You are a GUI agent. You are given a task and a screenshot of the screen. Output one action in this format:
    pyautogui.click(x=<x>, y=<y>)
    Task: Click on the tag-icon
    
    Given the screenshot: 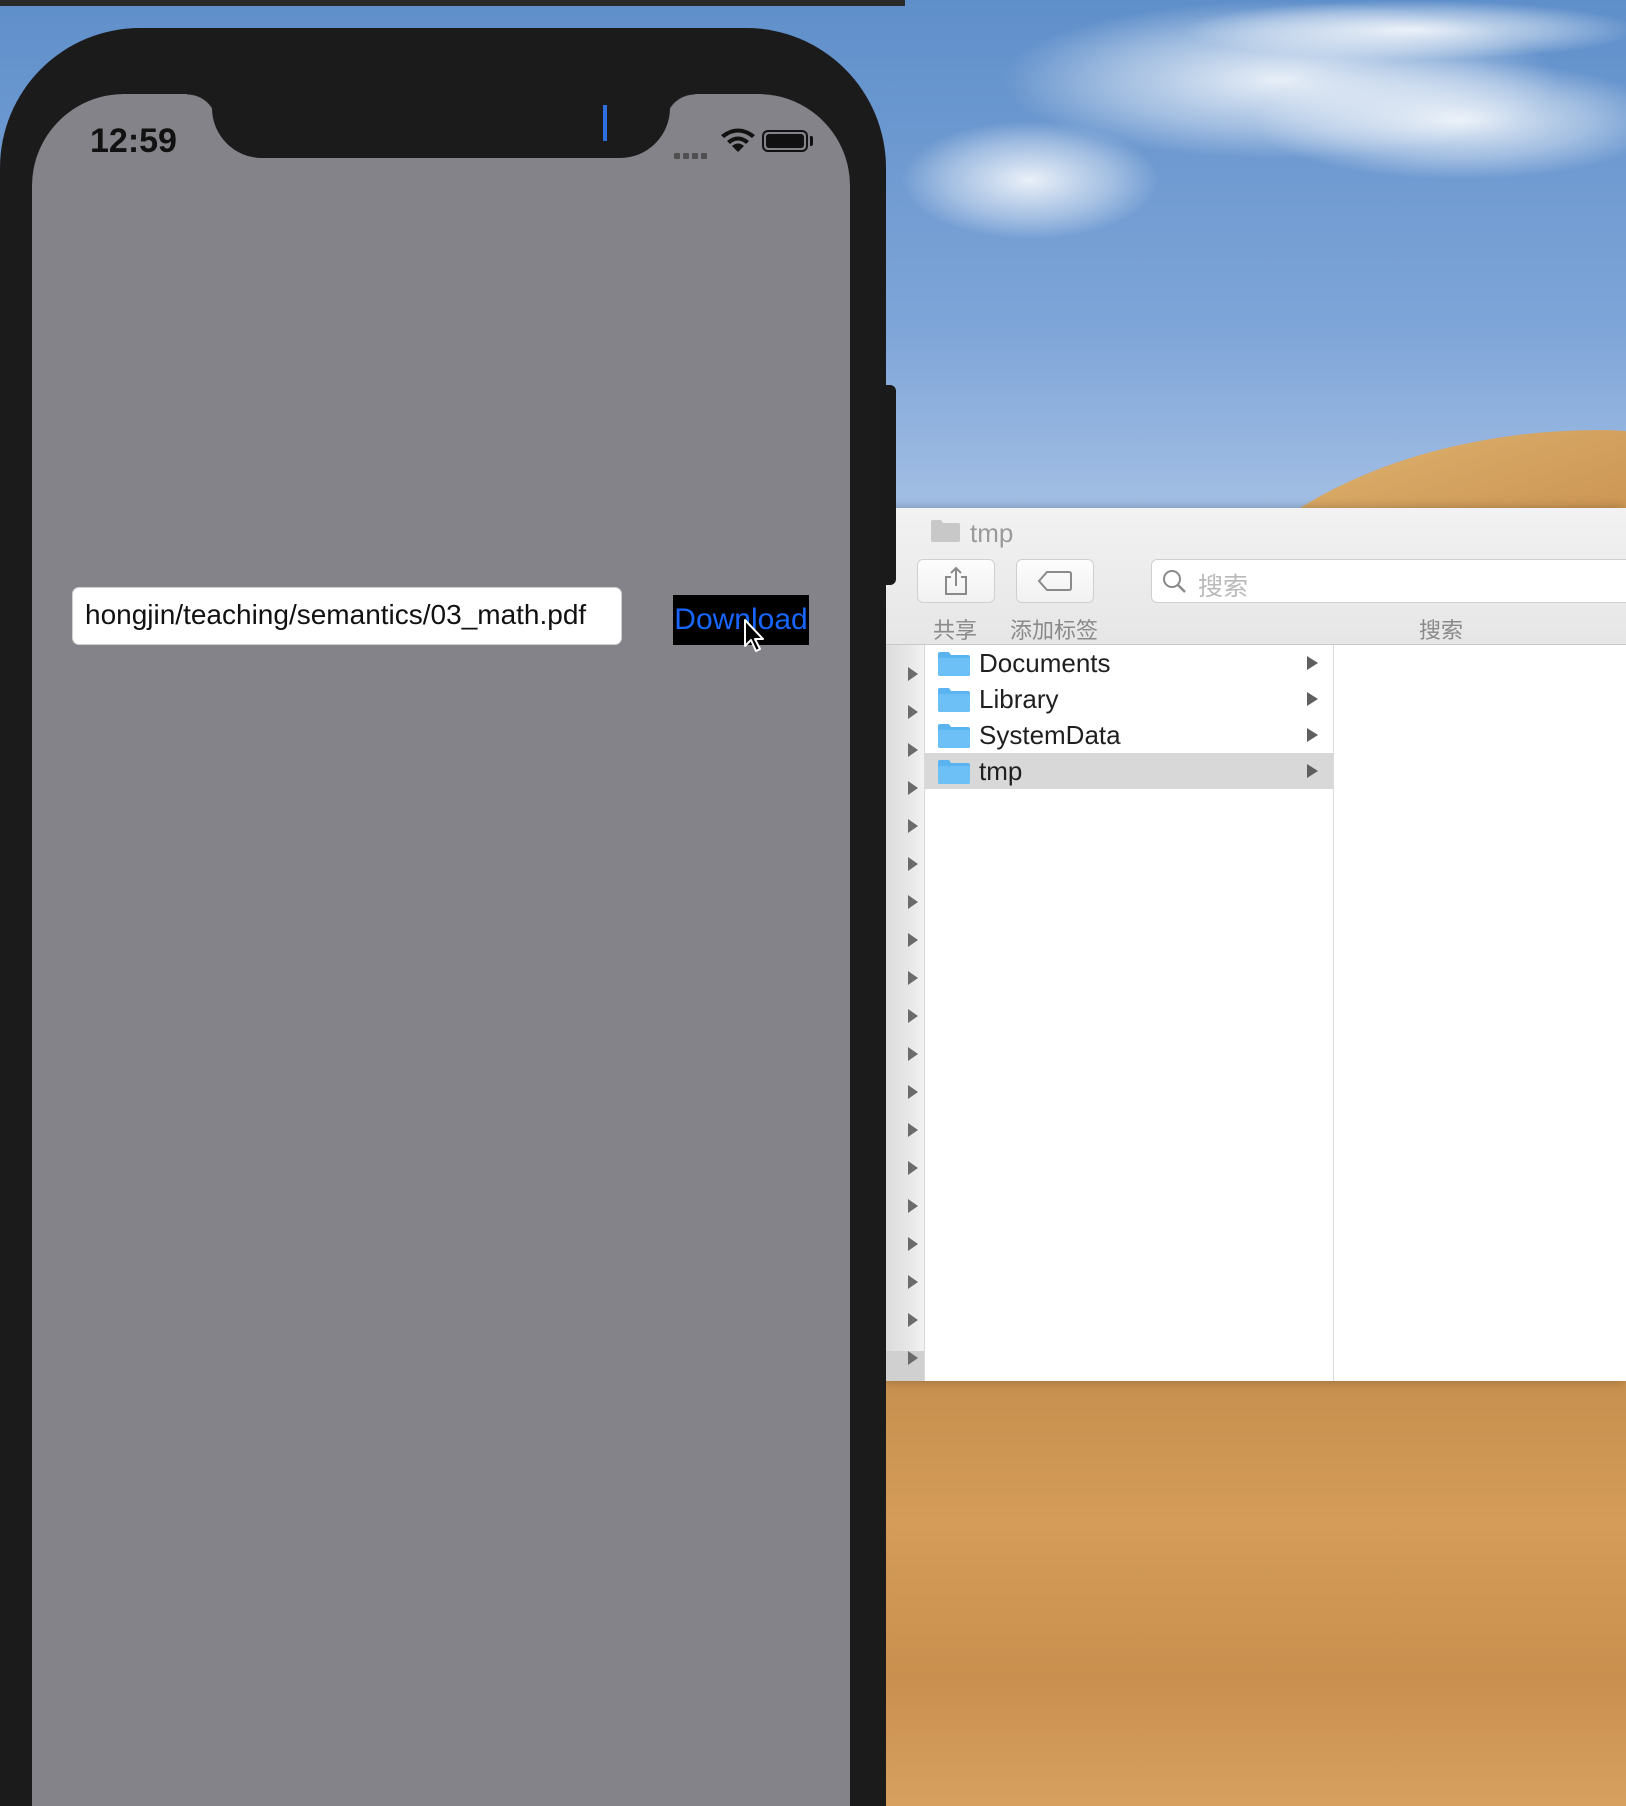 What is the action you would take?
    pyautogui.click(x=1054, y=581)
    